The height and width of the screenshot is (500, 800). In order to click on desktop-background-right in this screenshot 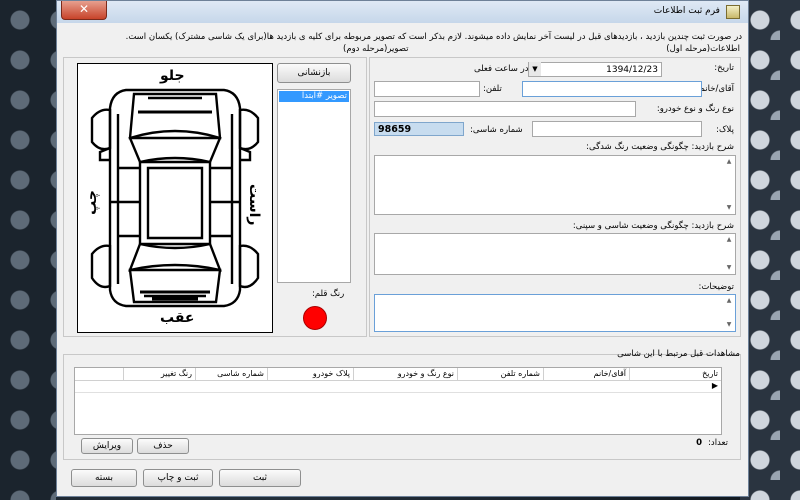, I will do `click(770, 250)`.